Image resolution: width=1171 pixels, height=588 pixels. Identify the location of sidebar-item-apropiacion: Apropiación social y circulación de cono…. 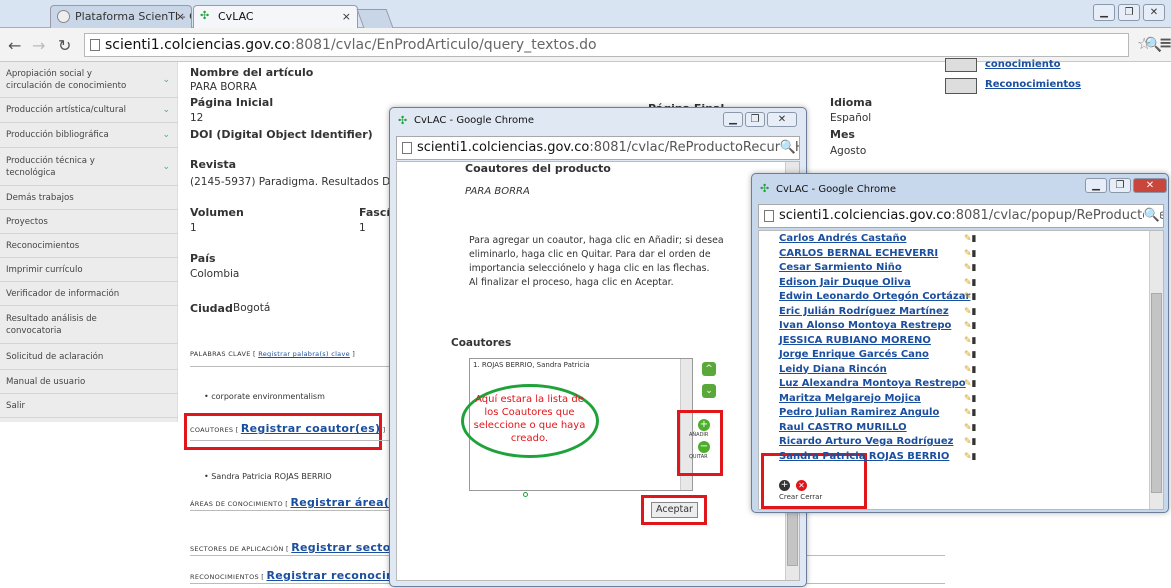
(89, 80).